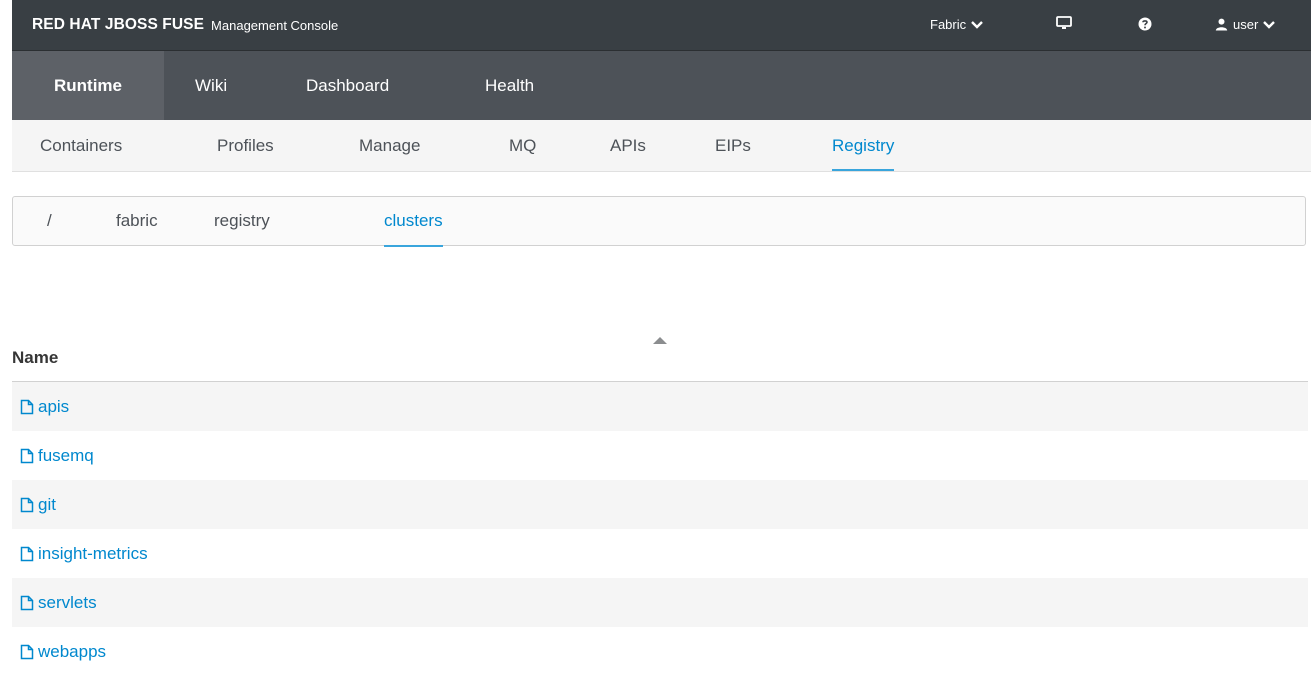  I want to click on row-label: fusemq, so click(66, 455).